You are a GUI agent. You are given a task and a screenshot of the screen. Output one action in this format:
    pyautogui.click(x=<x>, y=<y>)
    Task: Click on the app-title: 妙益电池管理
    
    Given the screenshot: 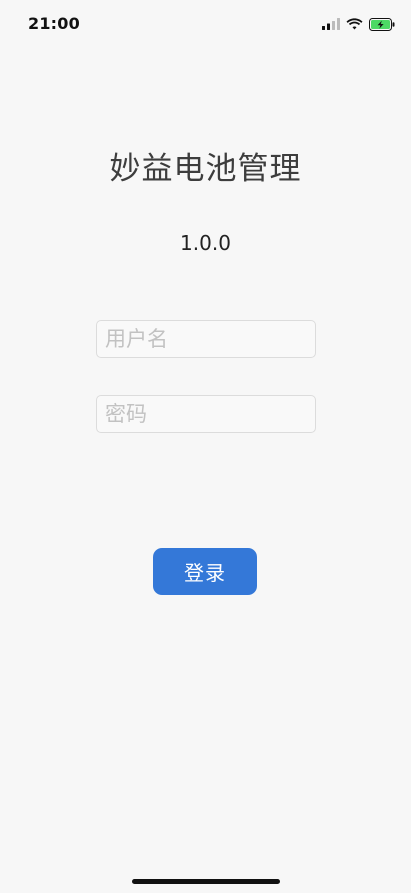 What is the action you would take?
    pyautogui.click(x=205, y=169)
    